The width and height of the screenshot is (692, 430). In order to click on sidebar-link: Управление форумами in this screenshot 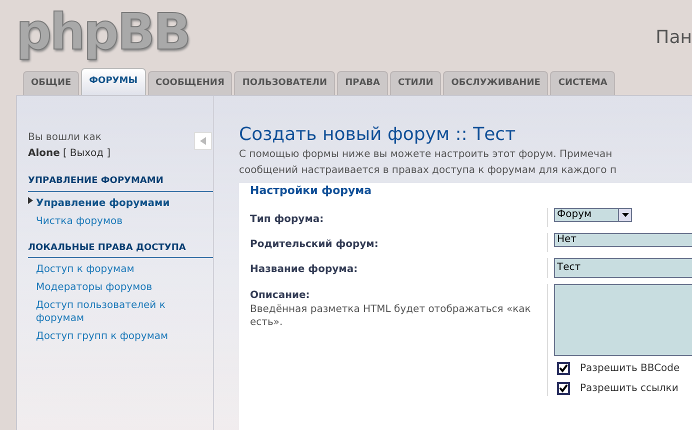, I will do `click(103, 203)`.